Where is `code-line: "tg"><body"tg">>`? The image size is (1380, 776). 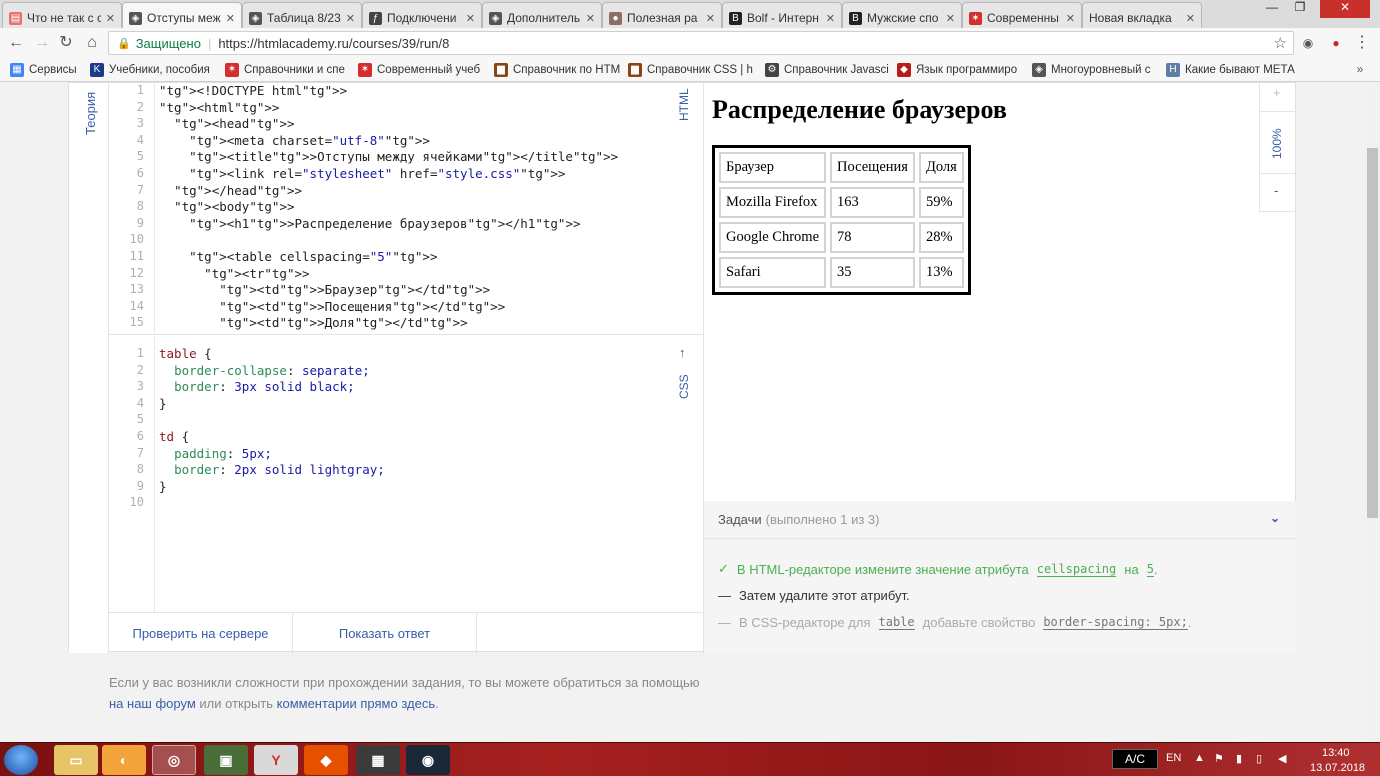 code-line: "tg"><body"tg">> is located at coordinates (226, 206).